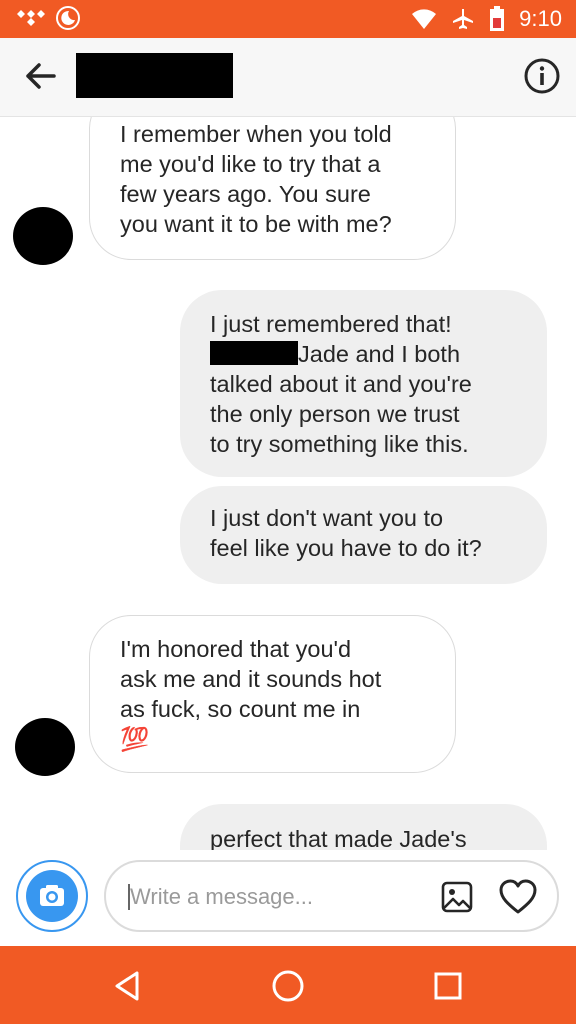 Image resolution: width=576 pixels, height=1024 pixels. What do you see at coordinates (256, 224) in the screenshot?
I see `message-line: you want it to be with me?` at bounding box center [256, 224].